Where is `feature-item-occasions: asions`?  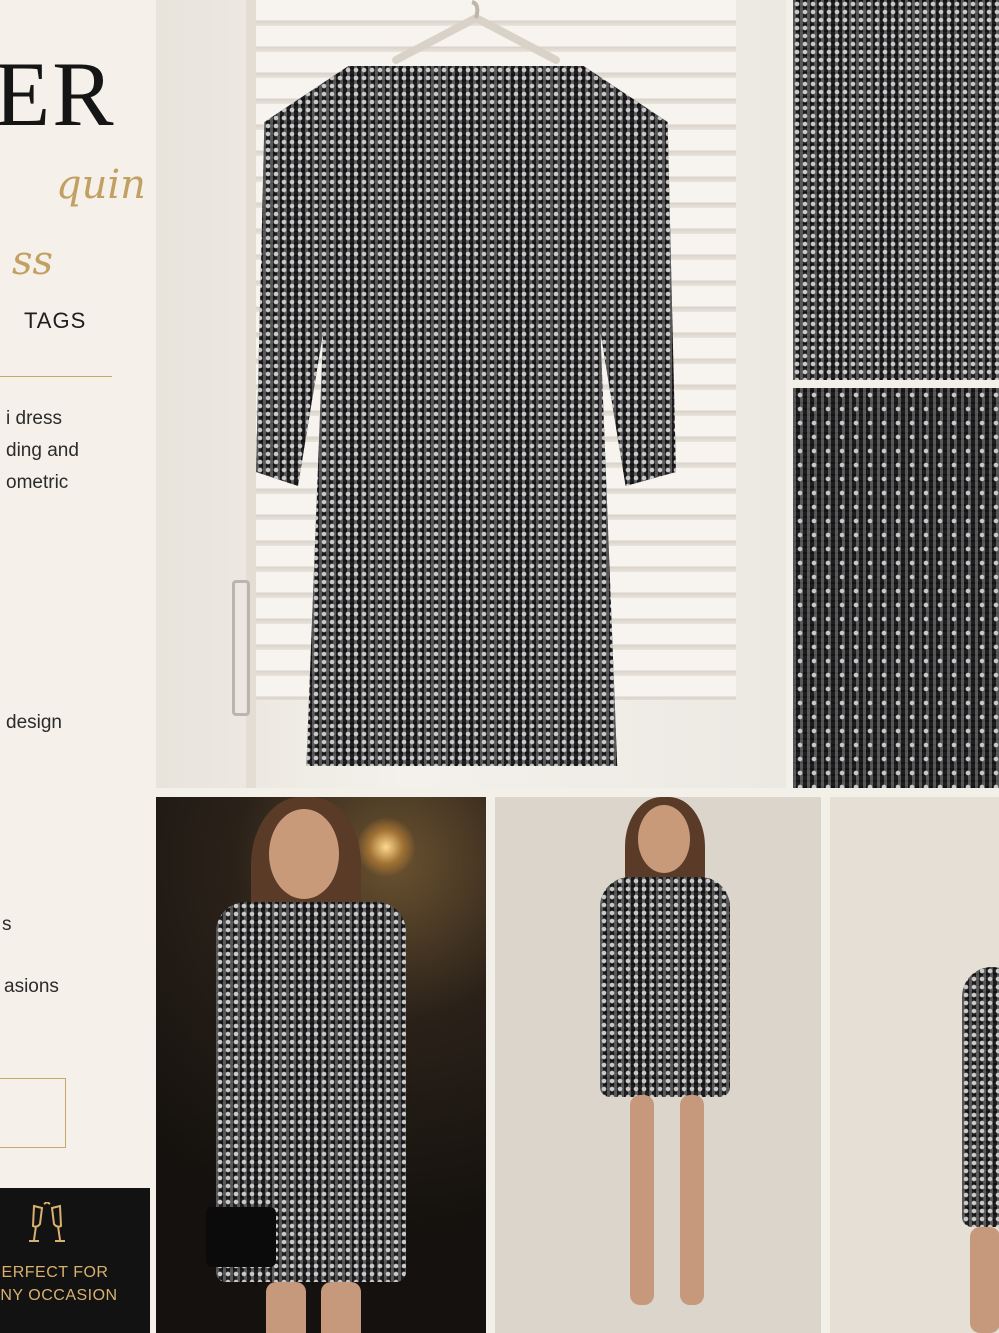
feature-item-occasions: asions is located at coordinates (31, 986).